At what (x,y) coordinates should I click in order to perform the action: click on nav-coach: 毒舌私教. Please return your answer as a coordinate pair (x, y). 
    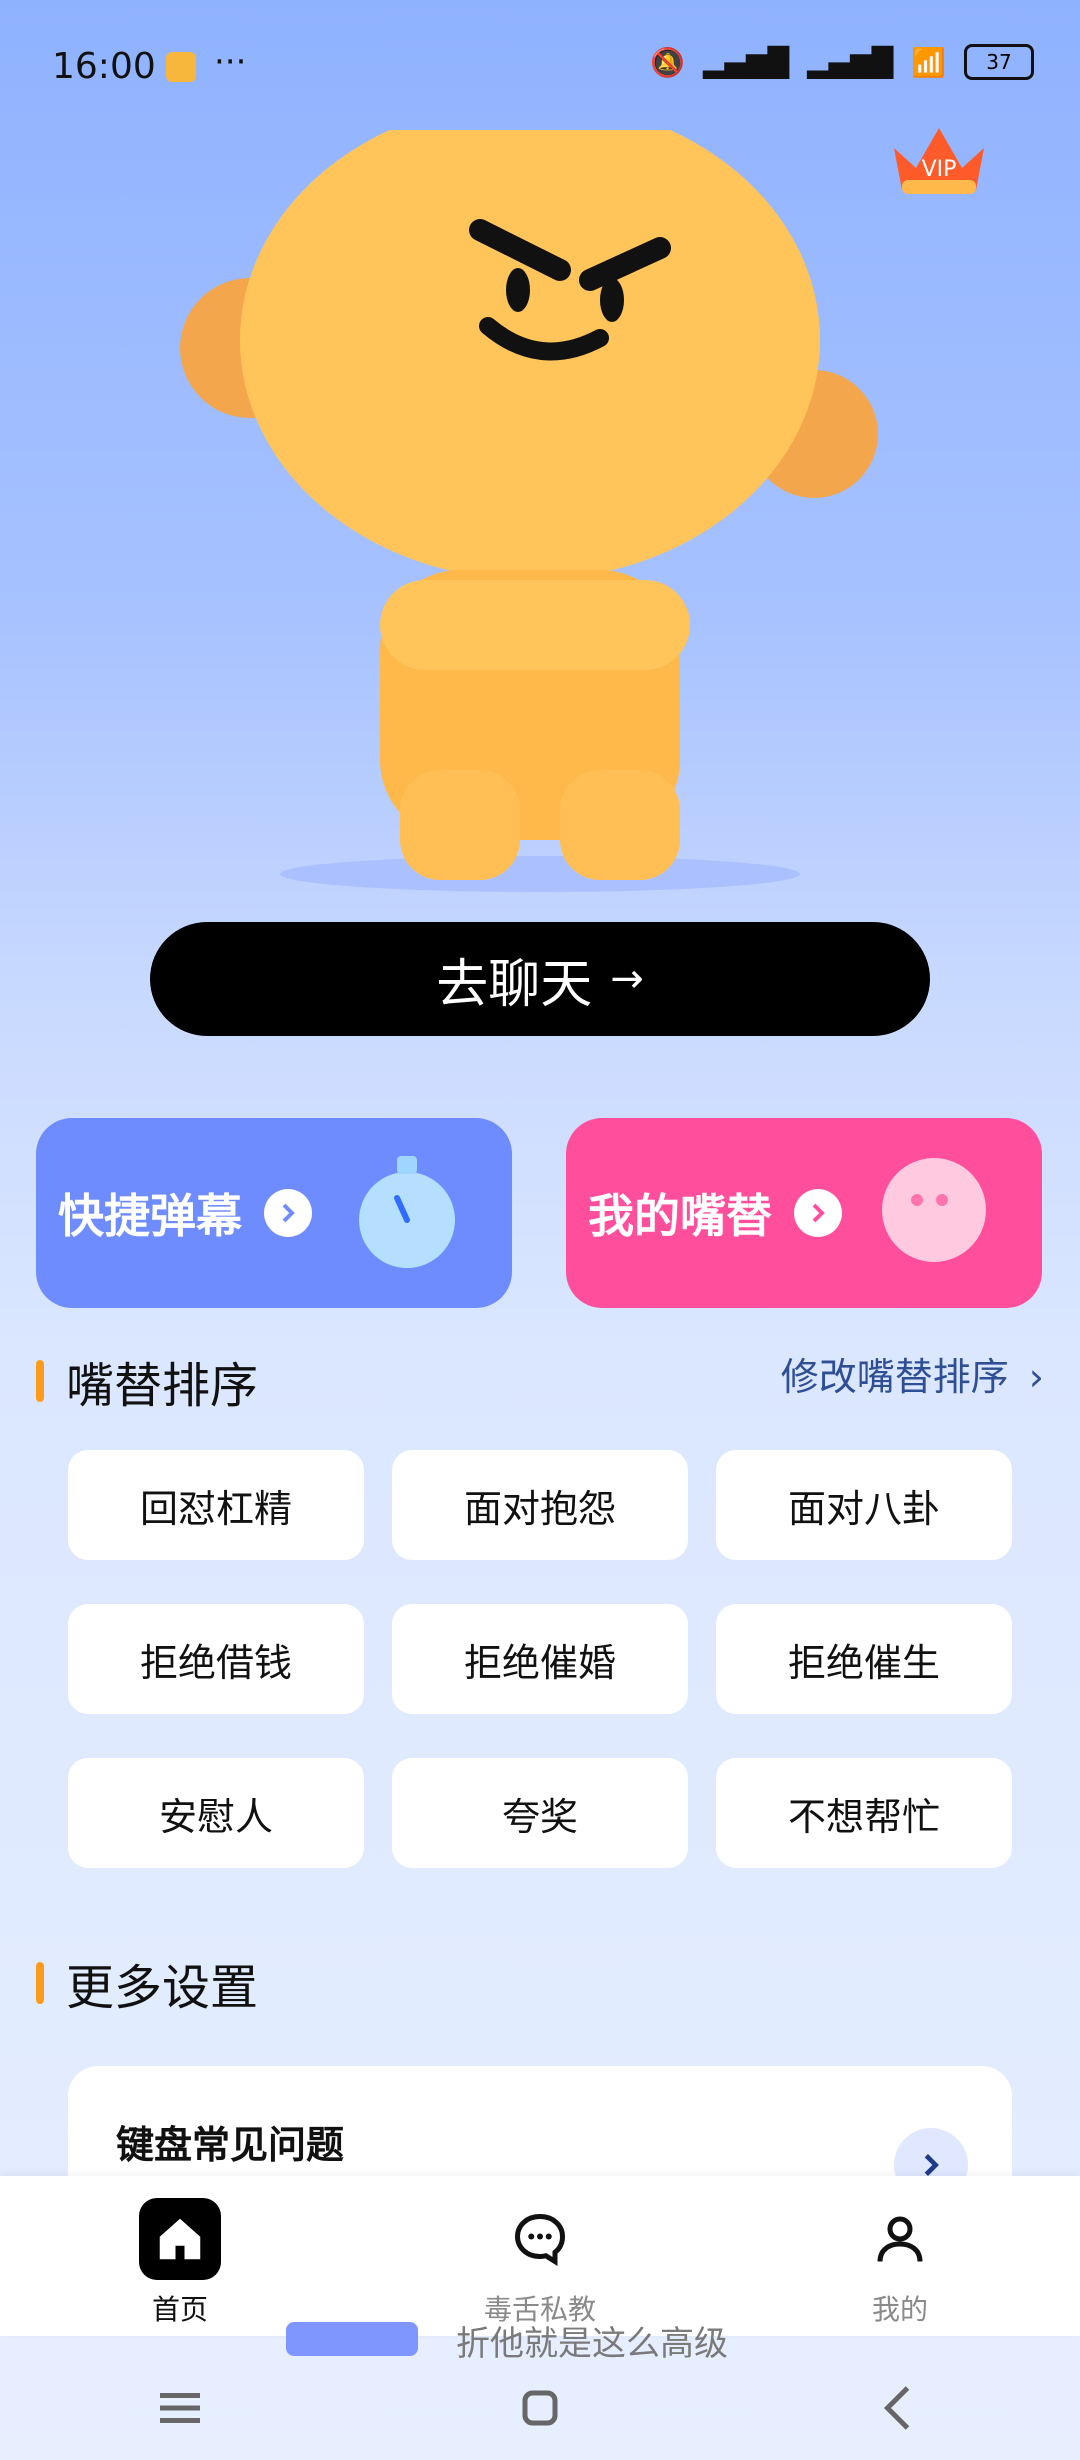
    Looking at the image, I should click on (540, 2263).